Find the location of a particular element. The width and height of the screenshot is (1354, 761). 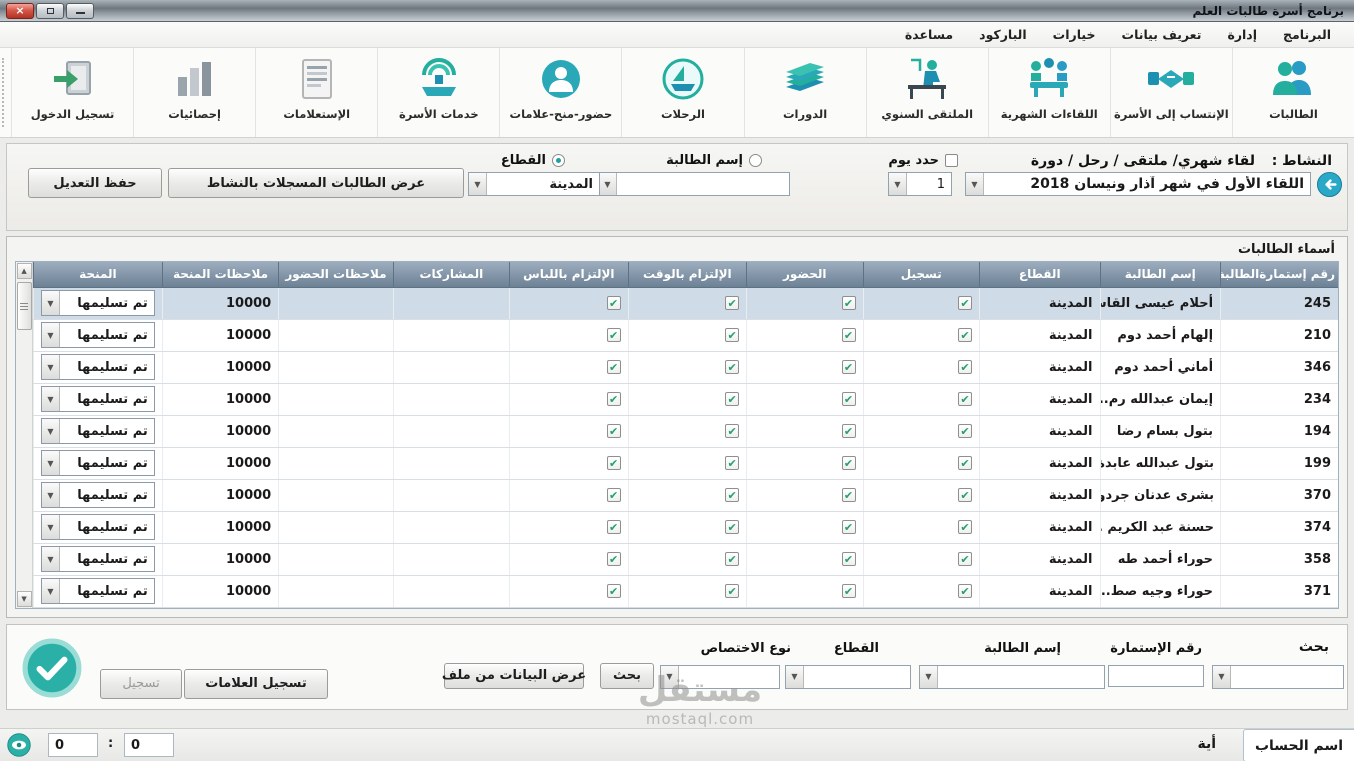

search-combobox: ▼ is located at coordinates (1278, 676).